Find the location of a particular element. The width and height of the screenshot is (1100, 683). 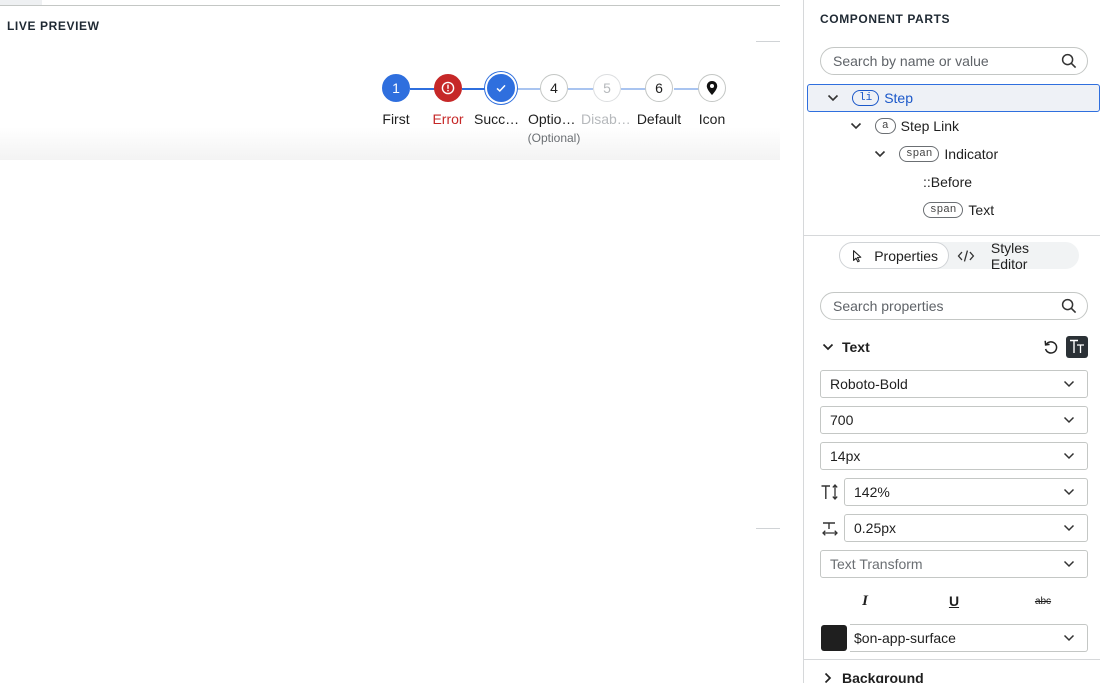

tab-properties: Properties is located at coordinates (894, 255).